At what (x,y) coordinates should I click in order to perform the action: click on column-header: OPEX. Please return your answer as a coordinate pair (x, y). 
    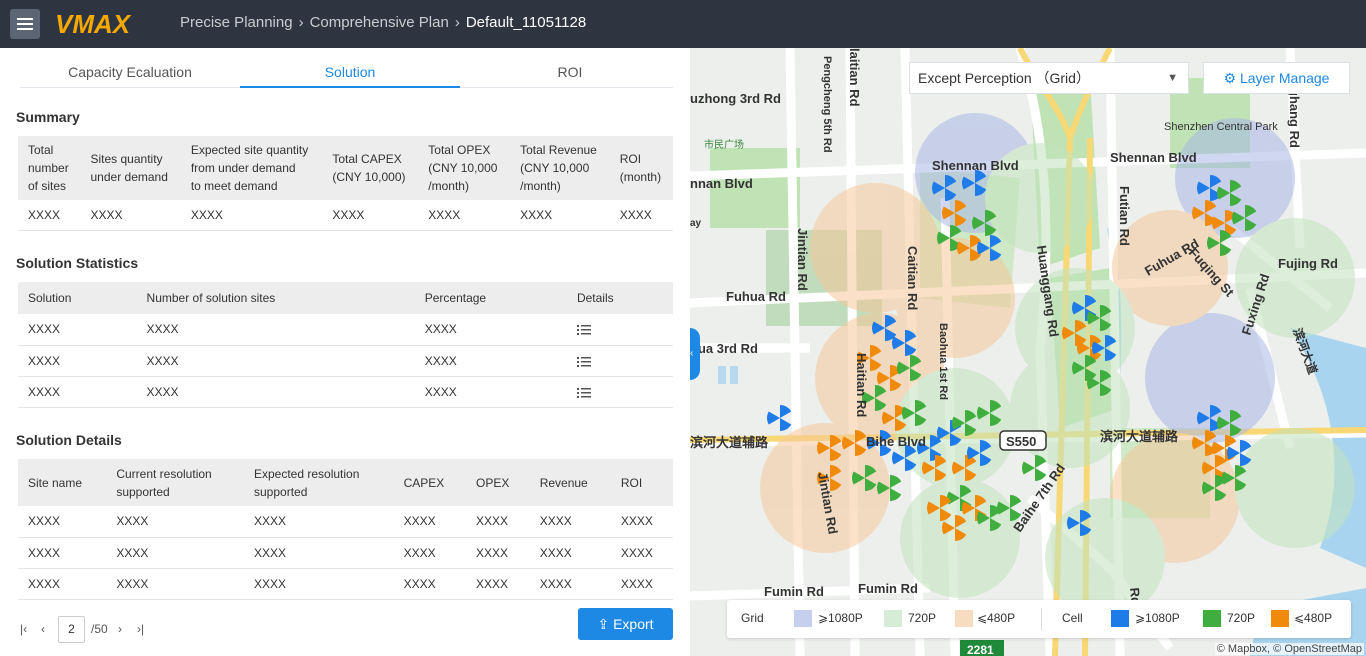
    Looking at the image, I should click on (498, 482).